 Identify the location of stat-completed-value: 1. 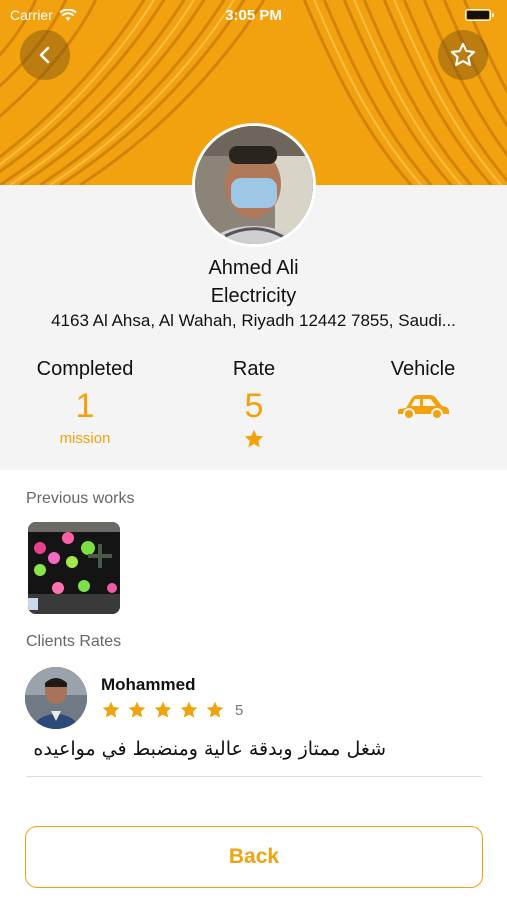
(85, 406).